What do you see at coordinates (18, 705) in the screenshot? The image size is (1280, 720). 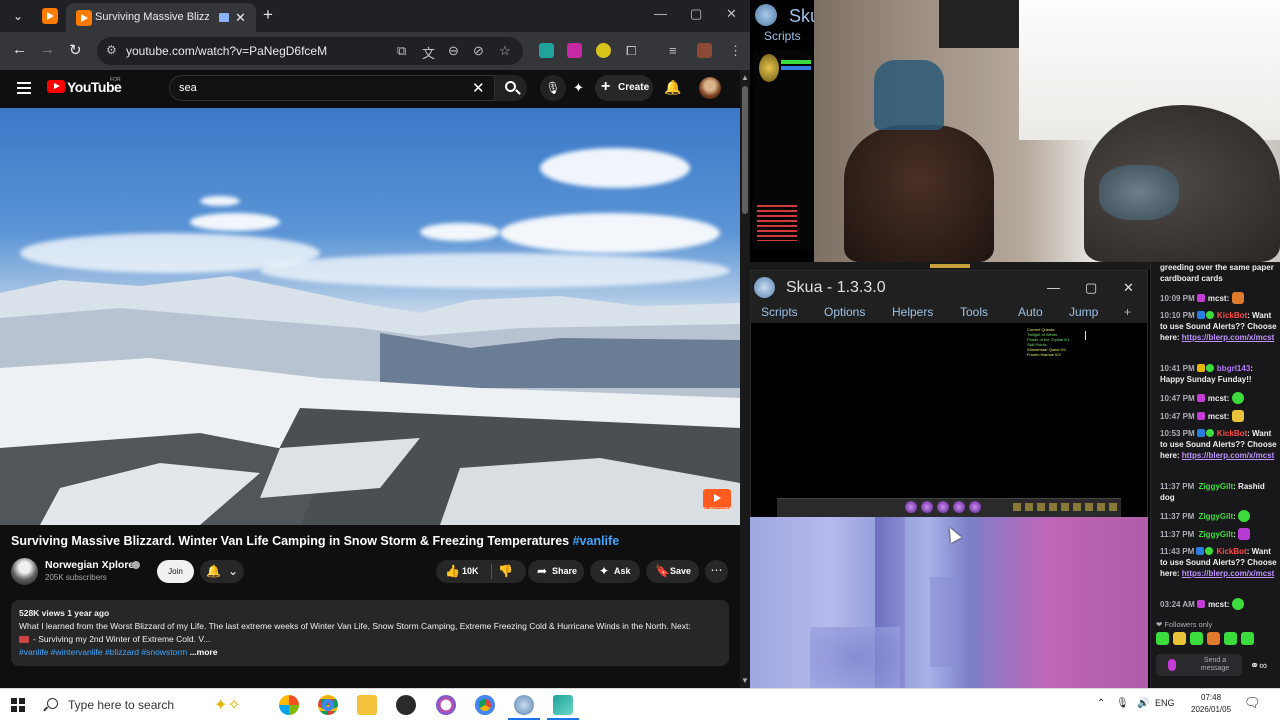 I see `start-button` at bounding box center [18, 705].